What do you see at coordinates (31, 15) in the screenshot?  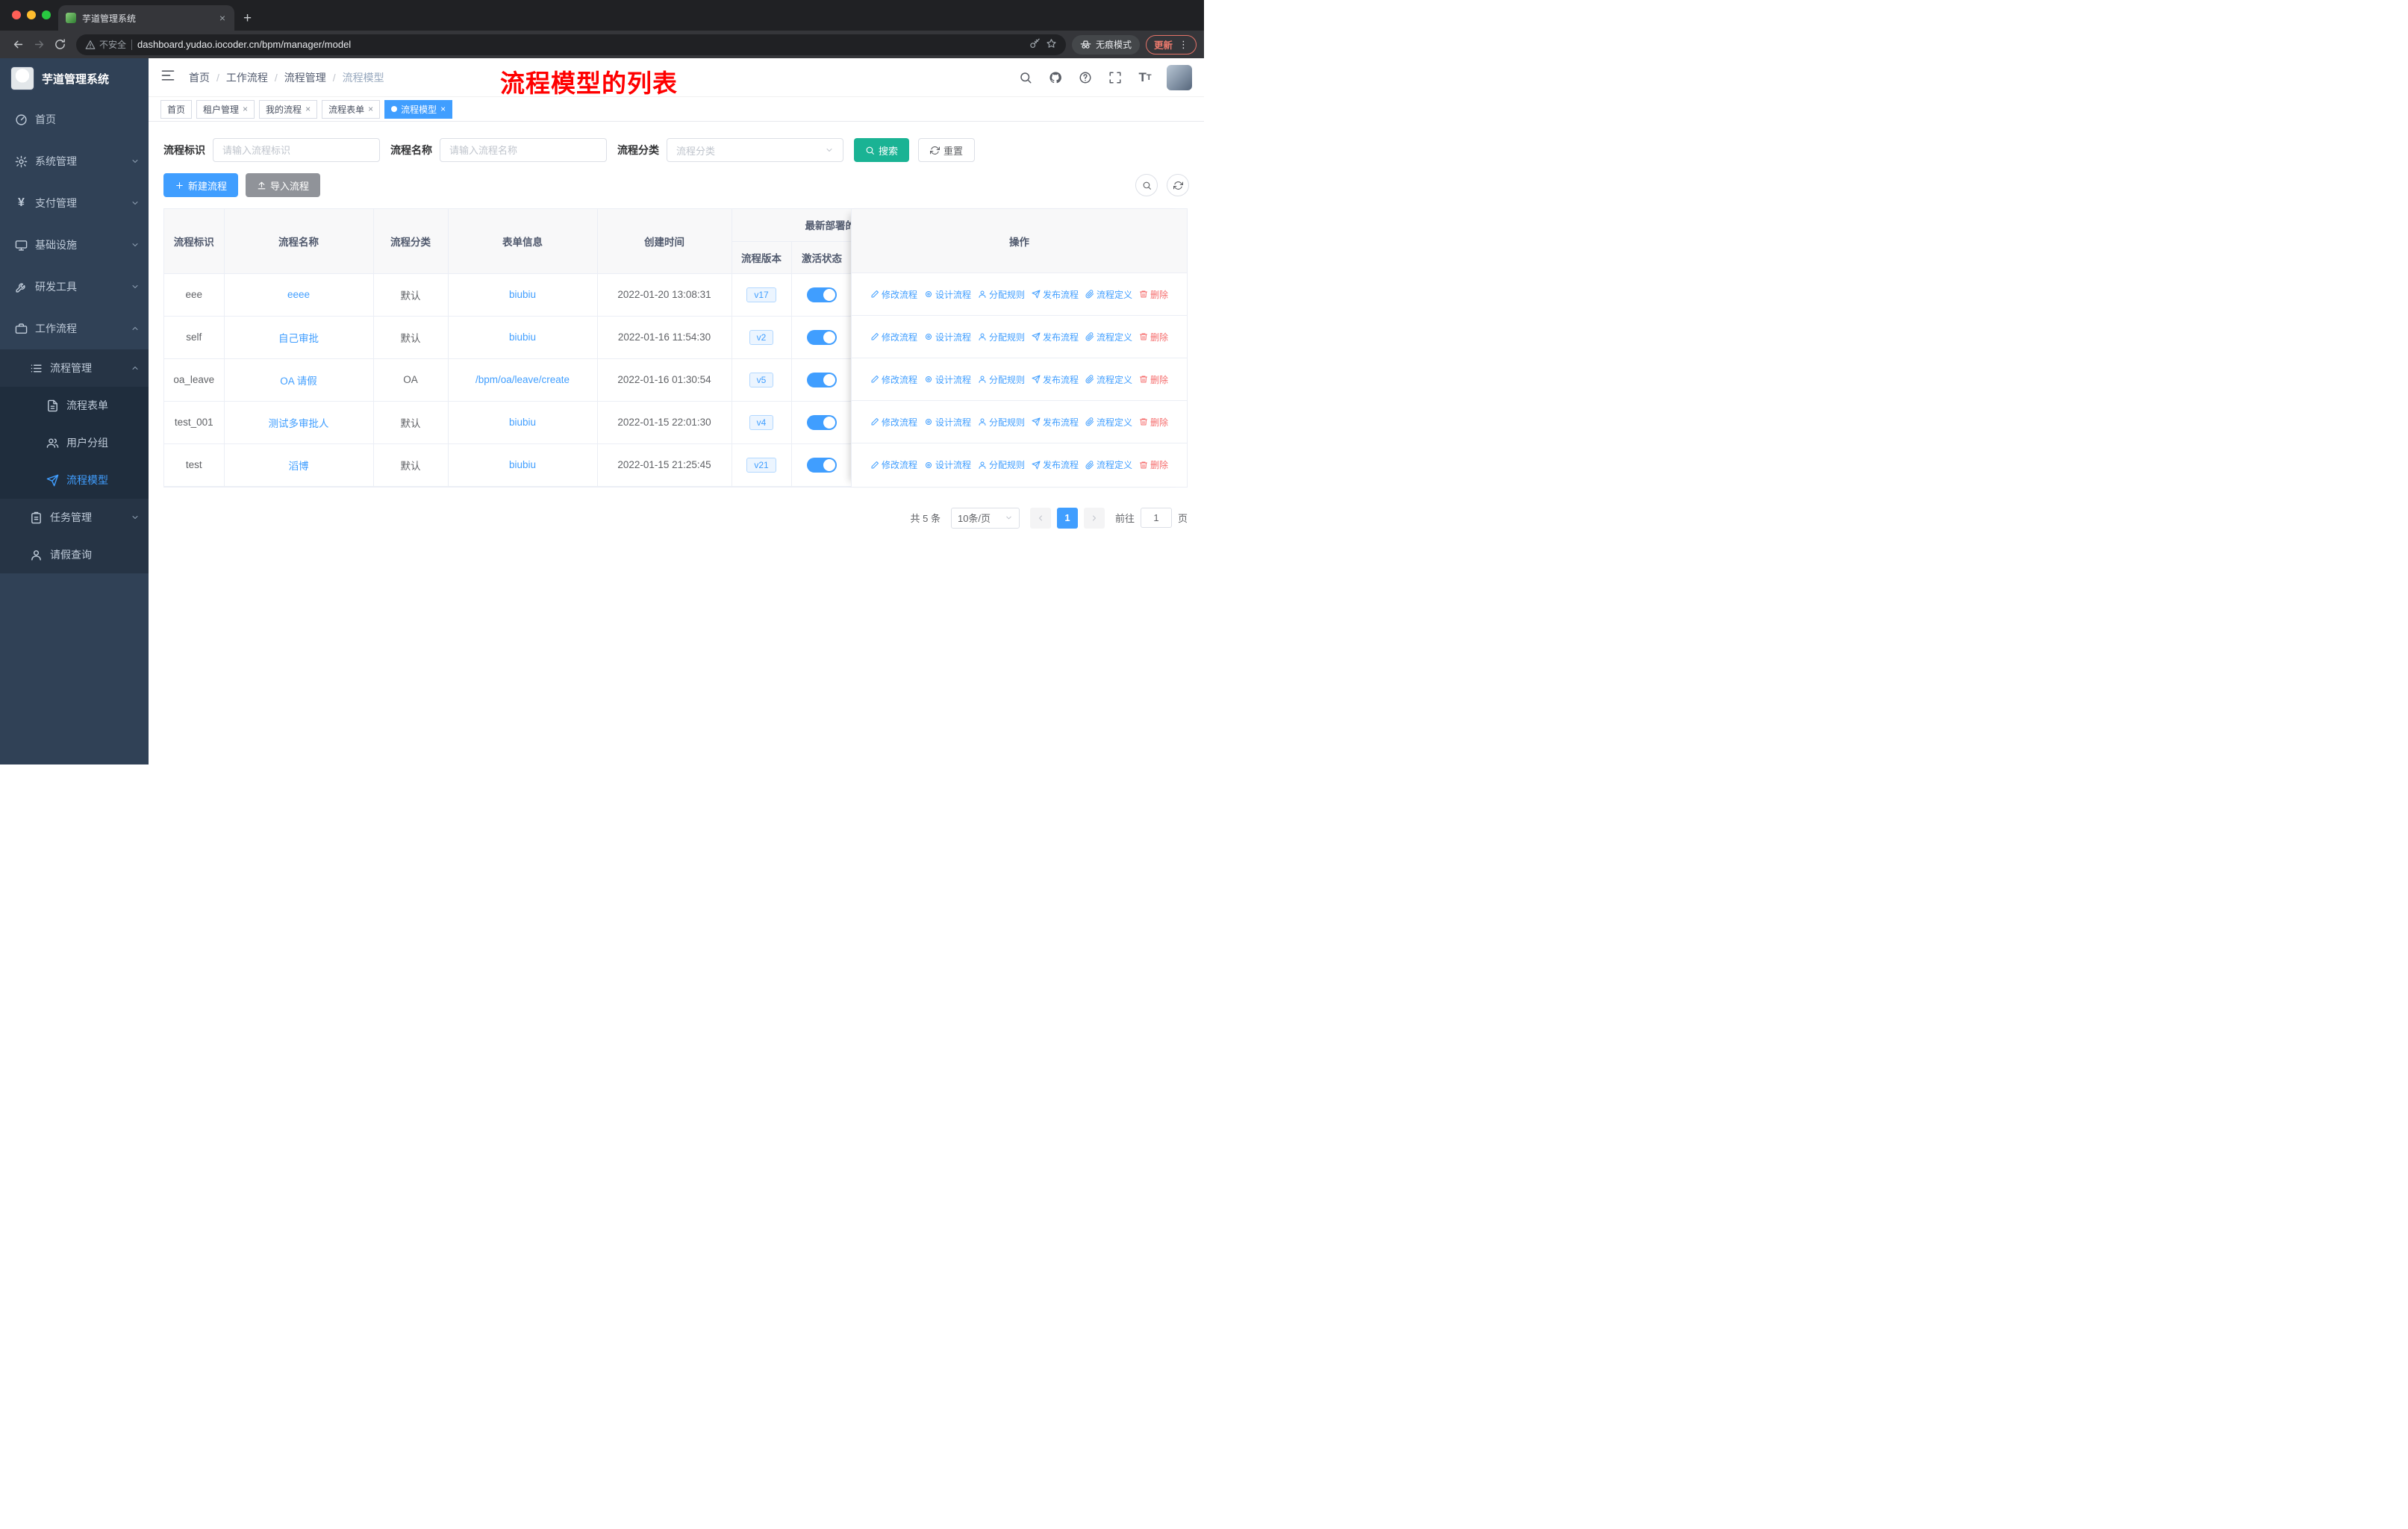 I see `minimize-window-button` at bounding box center [31, 15].